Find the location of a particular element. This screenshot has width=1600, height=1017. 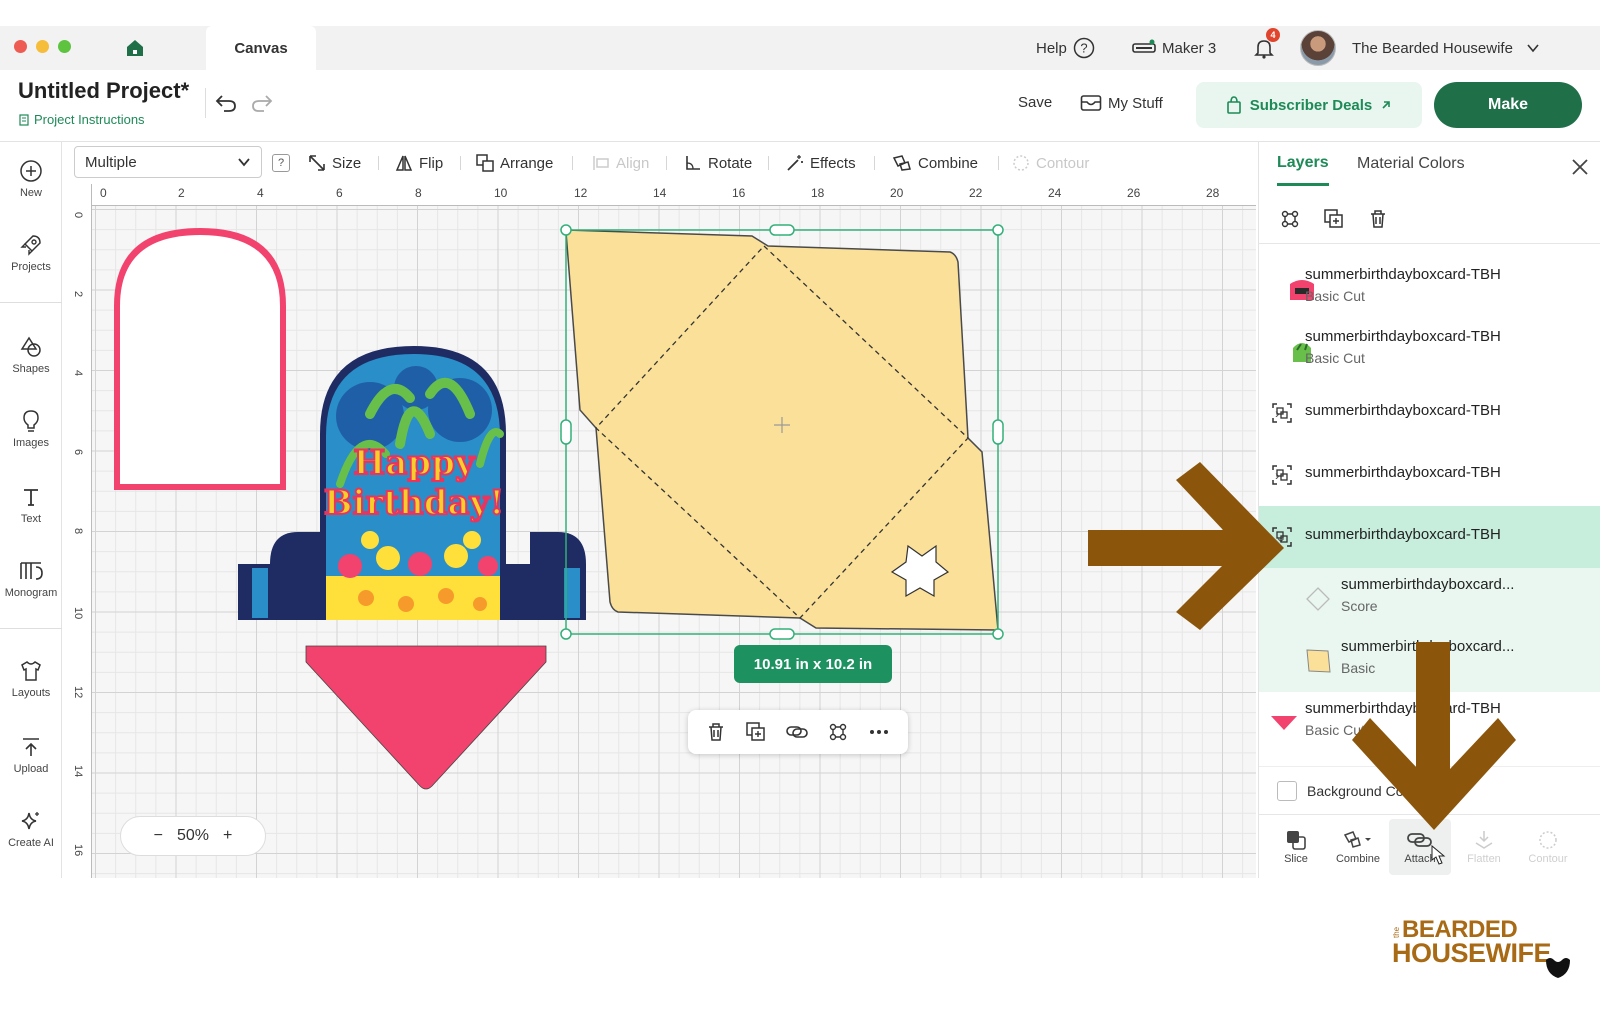

maximize-window-button is located at coordinates (64, 46).